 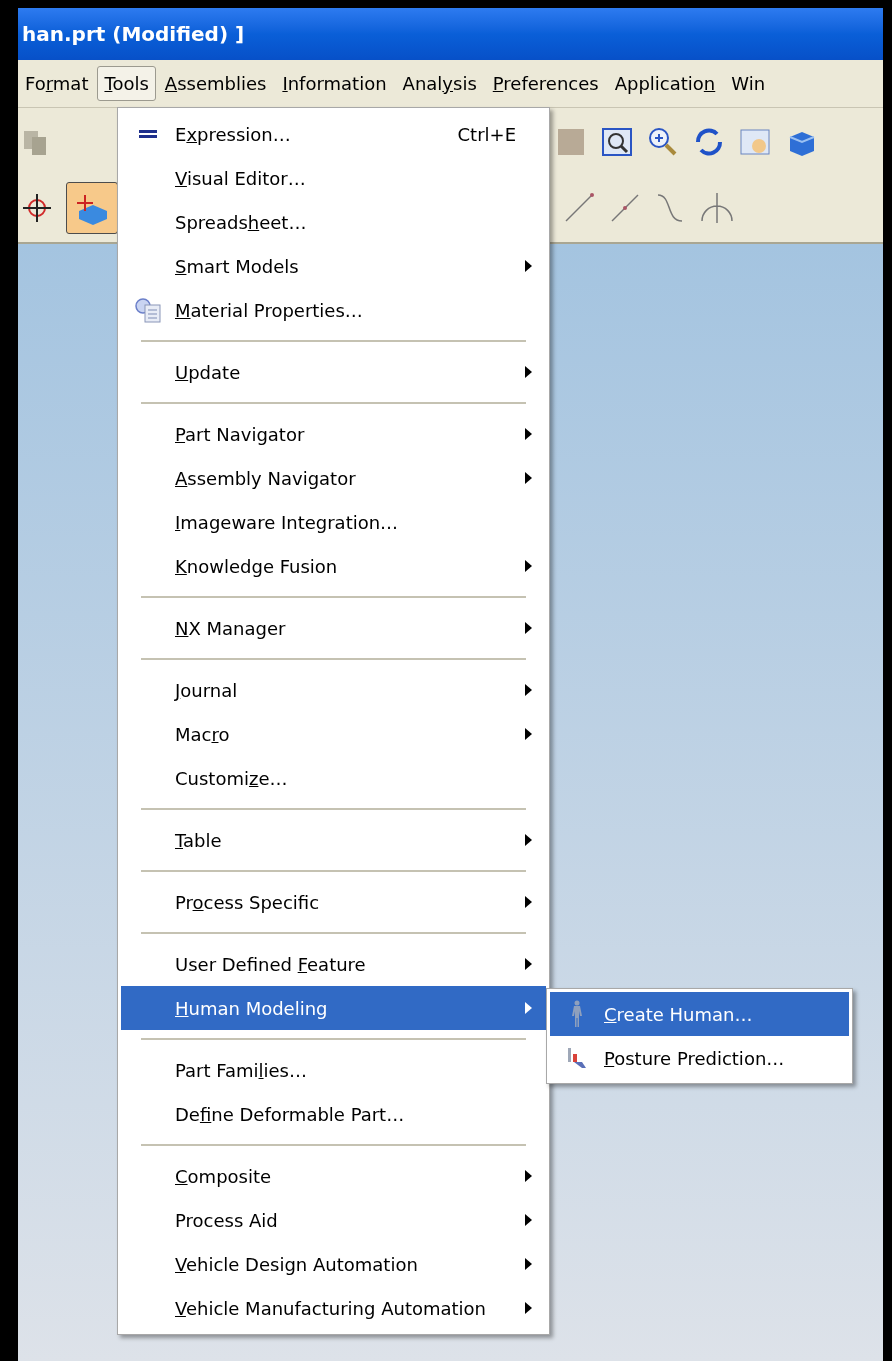 What do you see at coordinates (333, 1008) in the screenshot?
I see `menu-item: Human Modeling` at bounding box center [333, 1008].